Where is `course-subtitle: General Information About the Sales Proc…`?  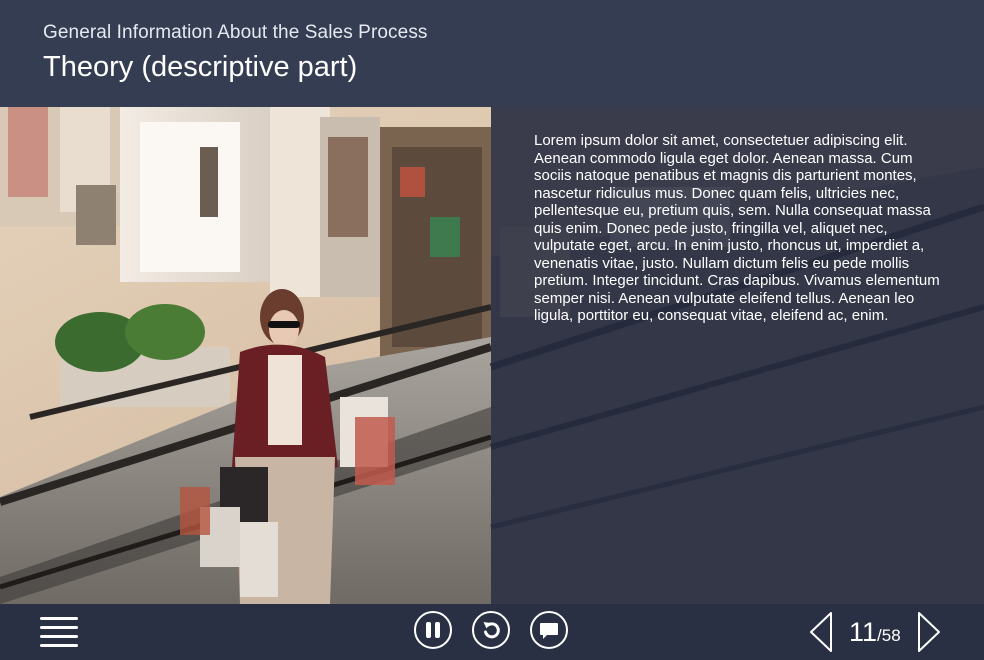 course-subtitle: General Information About the Sales Proc… is located at coordinates (235, 32).